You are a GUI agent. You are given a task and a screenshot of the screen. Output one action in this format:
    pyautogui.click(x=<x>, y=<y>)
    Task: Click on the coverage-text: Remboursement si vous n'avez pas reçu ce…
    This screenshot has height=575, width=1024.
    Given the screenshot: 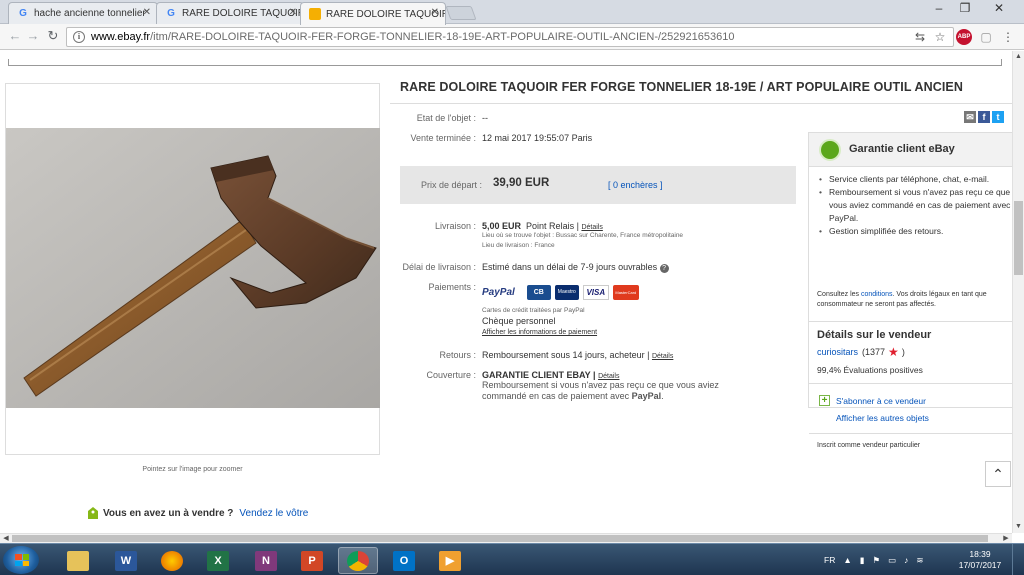 What is the action you would take?
    pyautogui.click(x=600, y=390)
    